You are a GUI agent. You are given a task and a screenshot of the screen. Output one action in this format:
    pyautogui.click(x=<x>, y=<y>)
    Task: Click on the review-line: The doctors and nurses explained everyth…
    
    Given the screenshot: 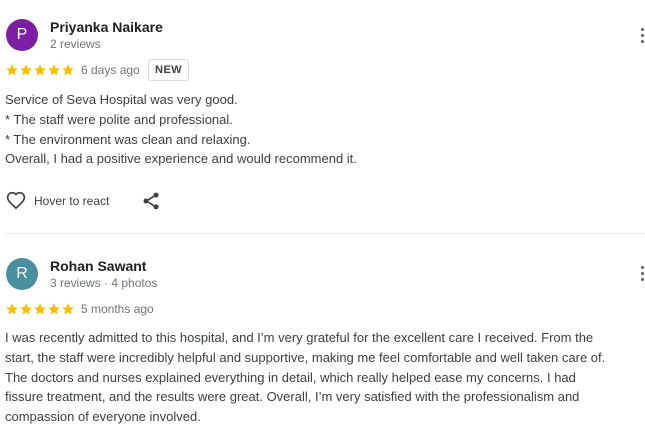 What is the action you would take?
    pyautogui.click(x=290, y=377)
    